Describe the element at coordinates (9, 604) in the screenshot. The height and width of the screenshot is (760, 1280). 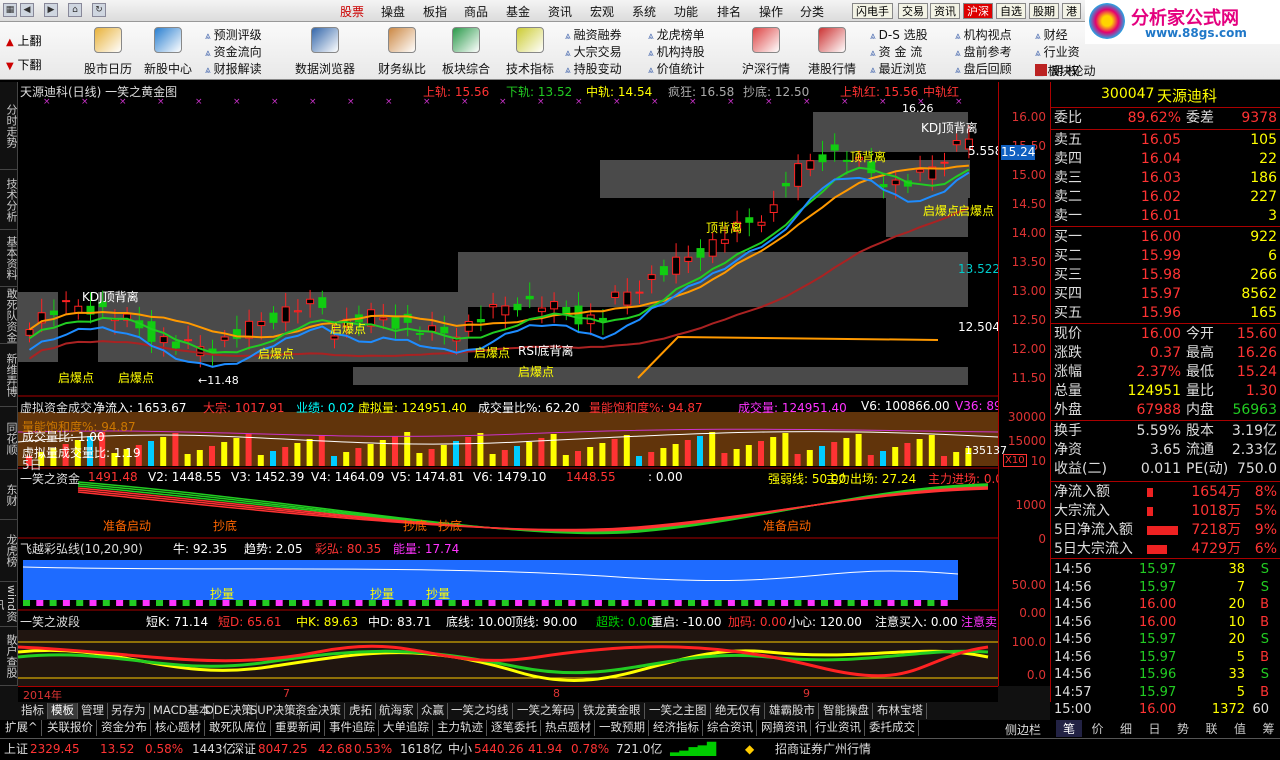
I see `left-tab-8: wind资讯` at that location.